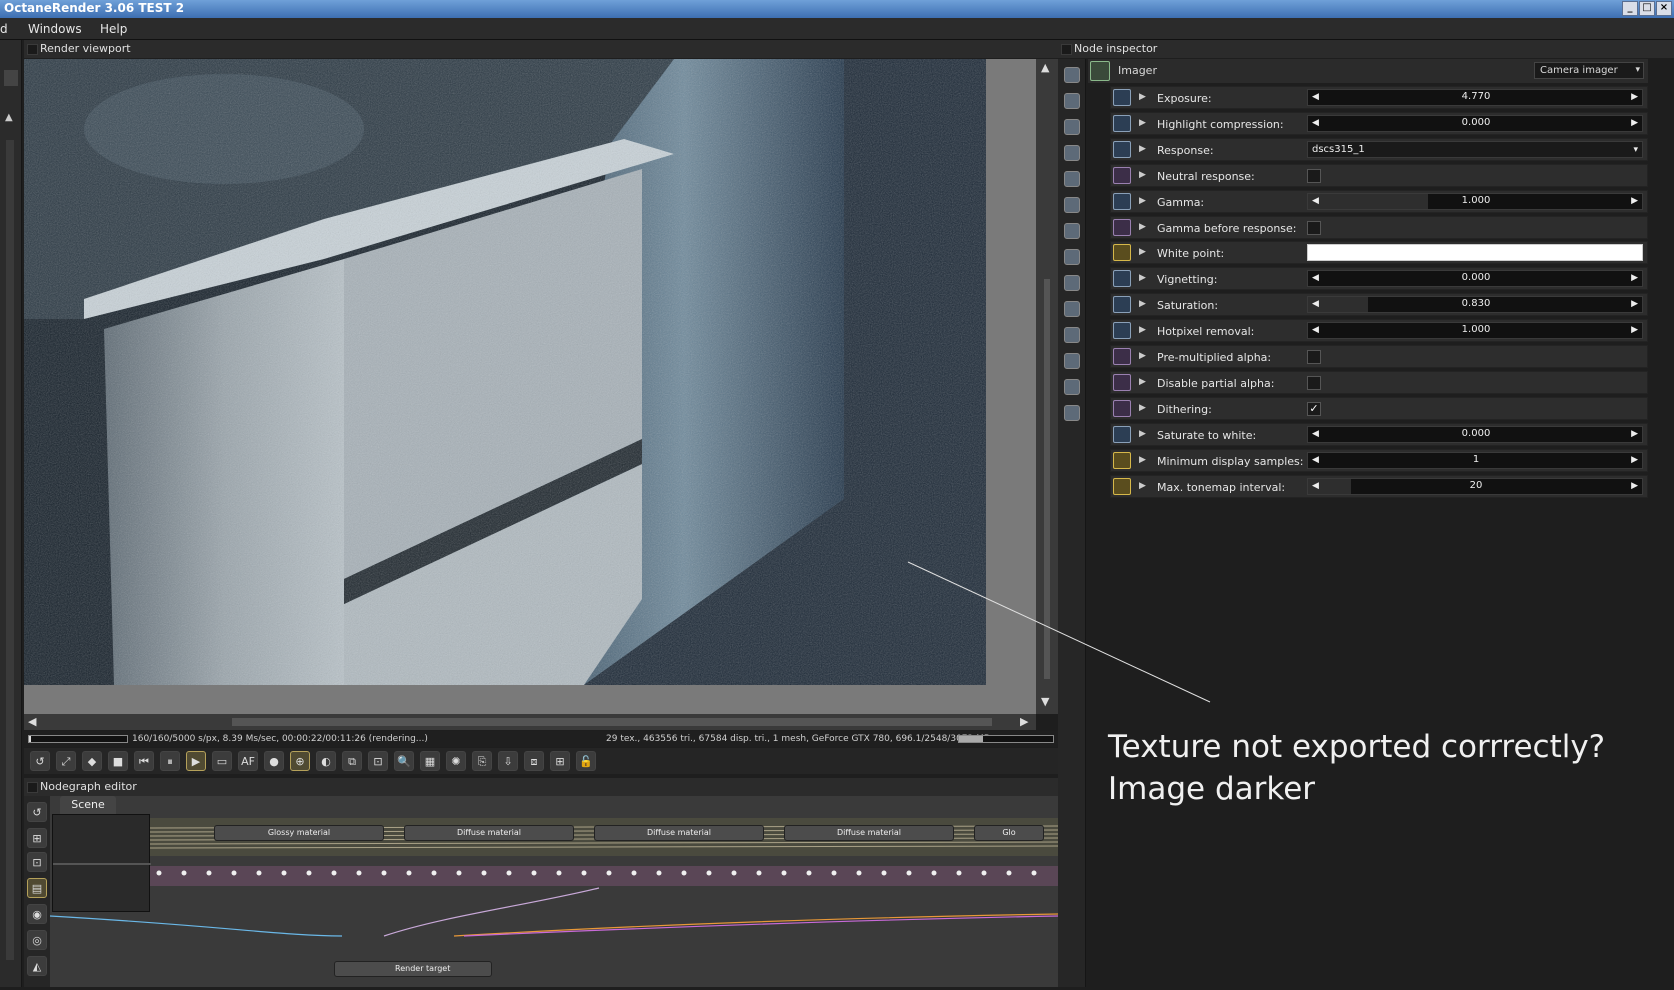  I want to click on play-icon: ▶, so click(196, 761).